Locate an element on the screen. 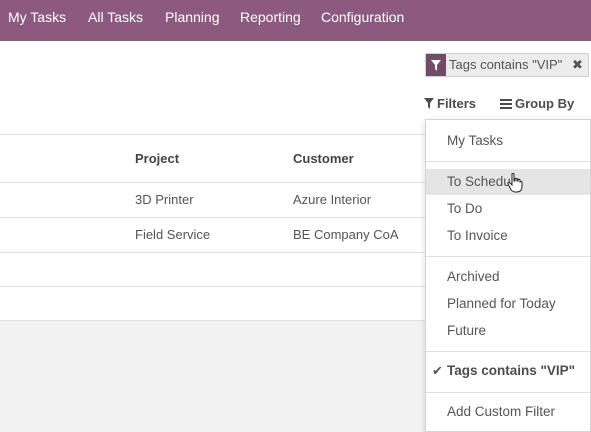  nav-reporting: Reporting is located at coordinates (270, 17).